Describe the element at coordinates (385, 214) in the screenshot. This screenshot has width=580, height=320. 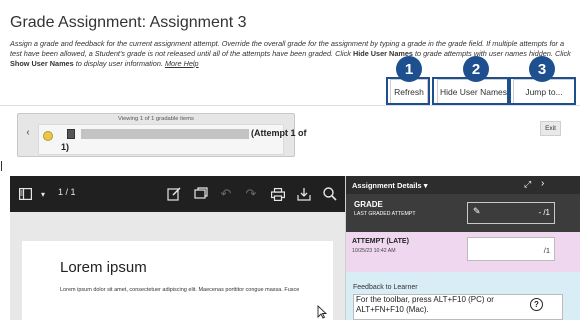
I see `grade-sublabel: LAST GRADED ATTEMPT` at that location.